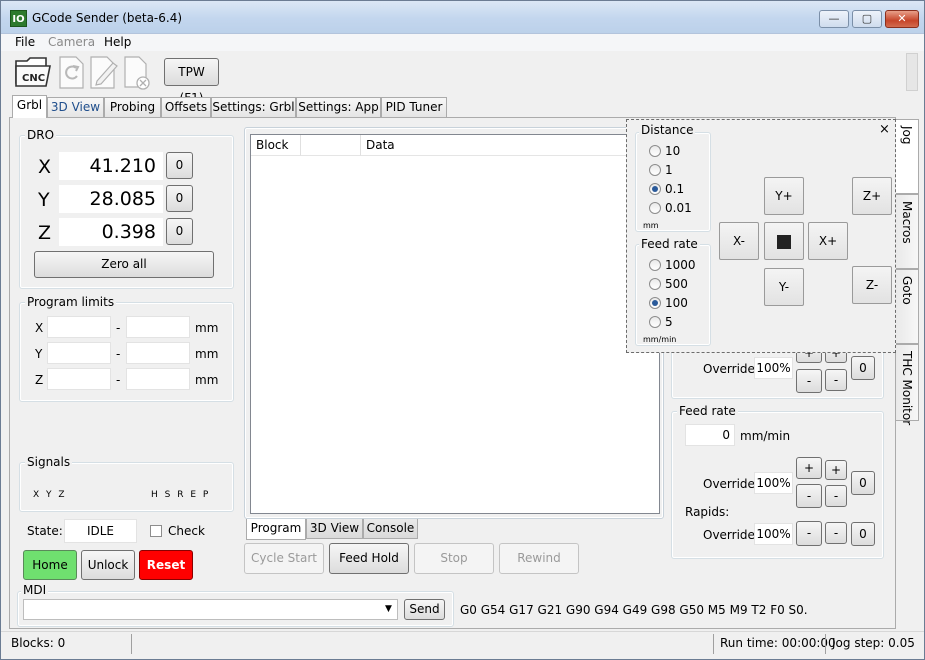 This screenshot has width=925, height=660. What do you see at coordinates (907, 231) in the screenshot?
I see `side-tab-macros: Macros` at bounding box center [907, 231].